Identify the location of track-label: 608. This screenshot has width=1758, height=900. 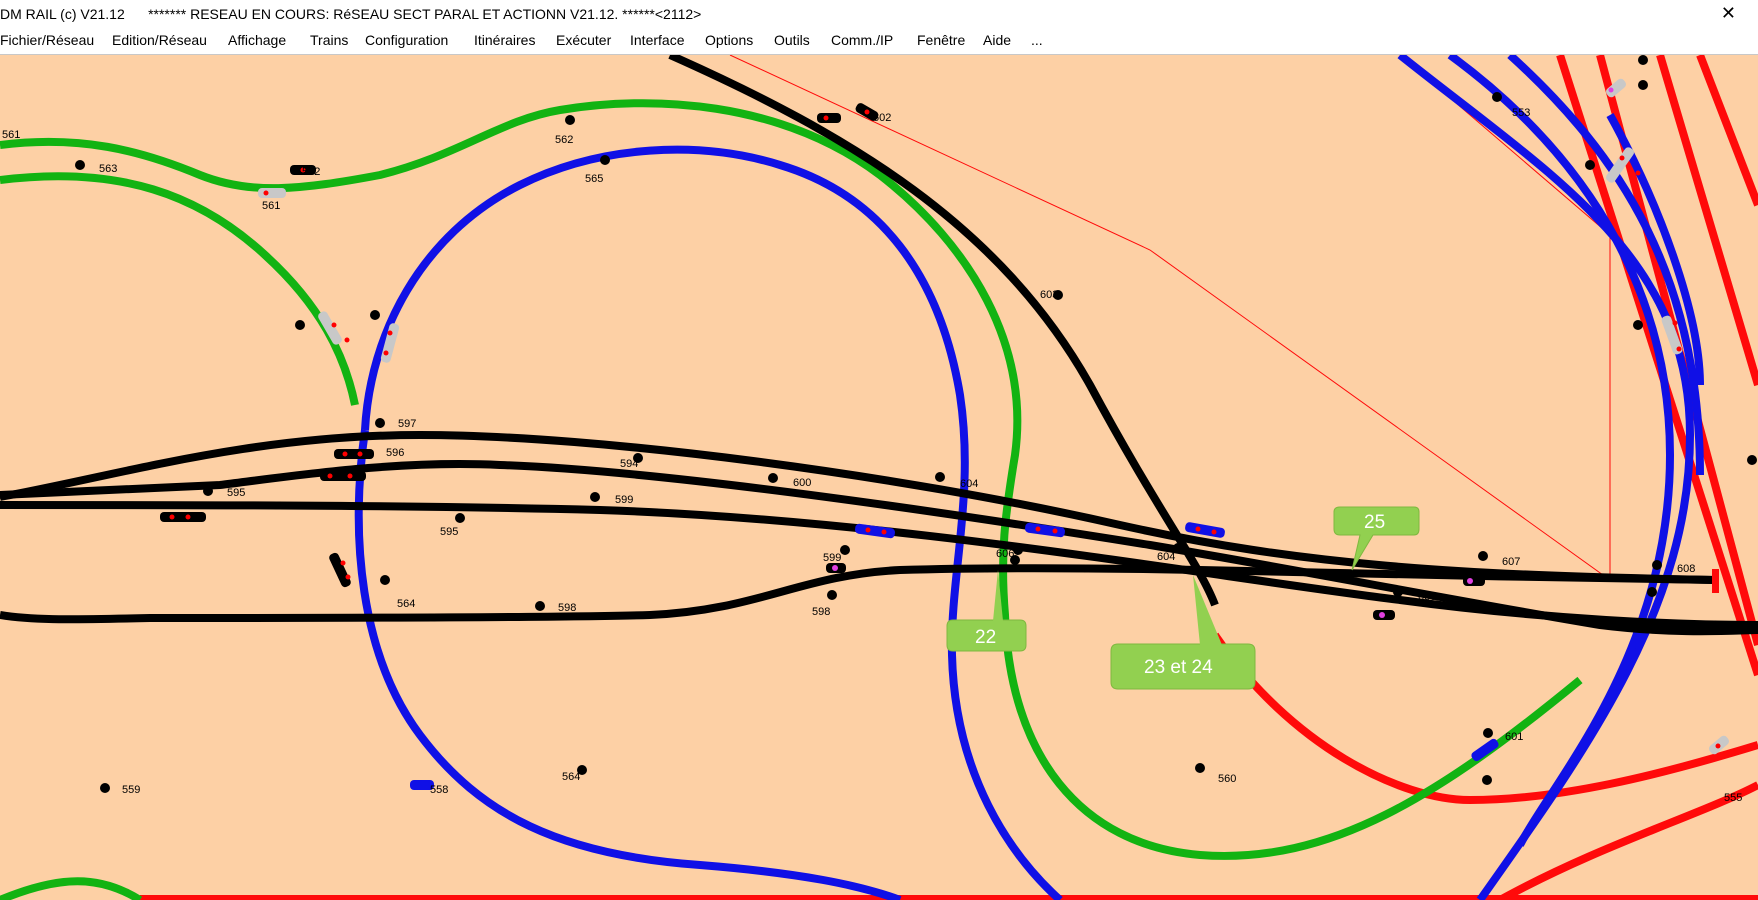
(1686, 569).